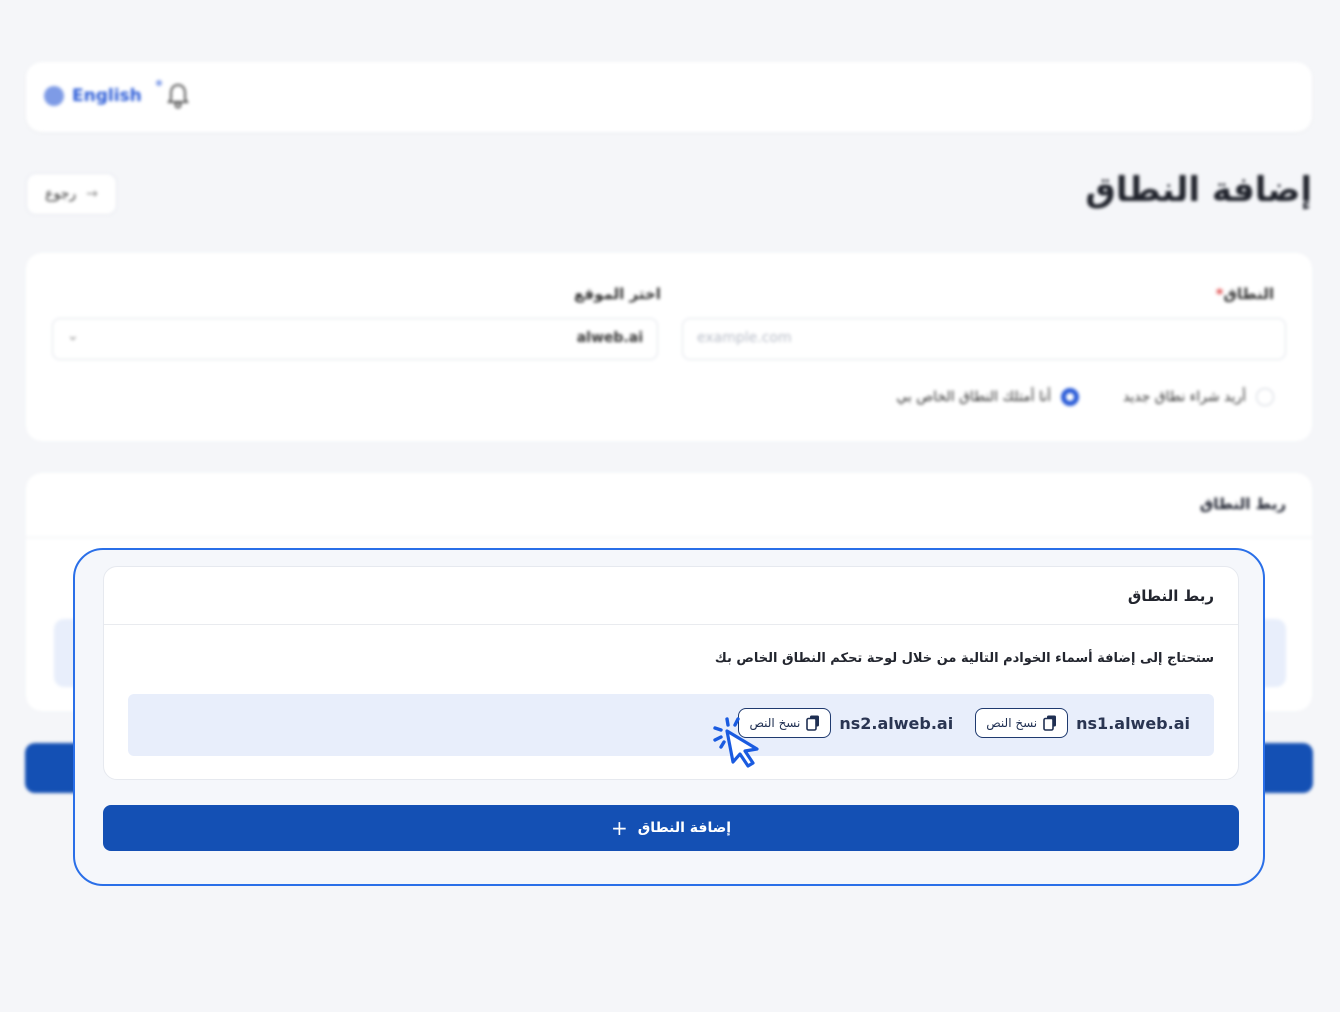 The height and width of the screenshot is (1012, 1340). What do you see at coordinates (178, 96) in the screenshot?
I see `bell-icon` at bounding box center [178, 96].